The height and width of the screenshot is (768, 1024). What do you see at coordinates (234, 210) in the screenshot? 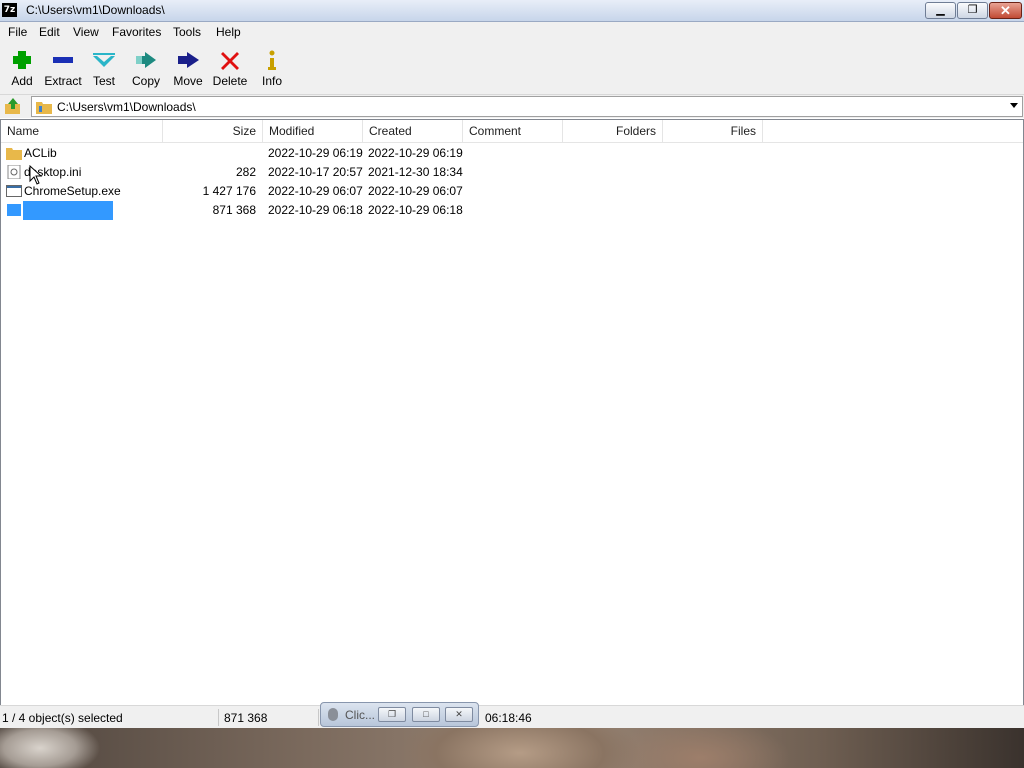
I see `file-size: 871 368` at bounding box center [234, 210].